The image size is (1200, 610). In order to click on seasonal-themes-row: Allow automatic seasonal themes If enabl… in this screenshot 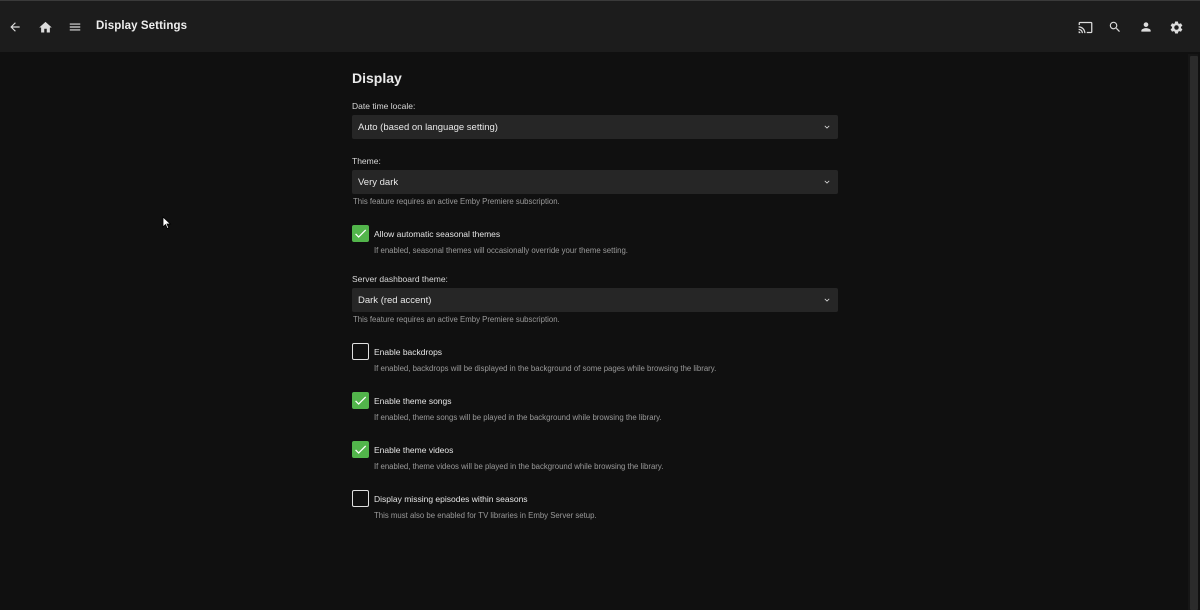, I will do `click(595, 241)`.